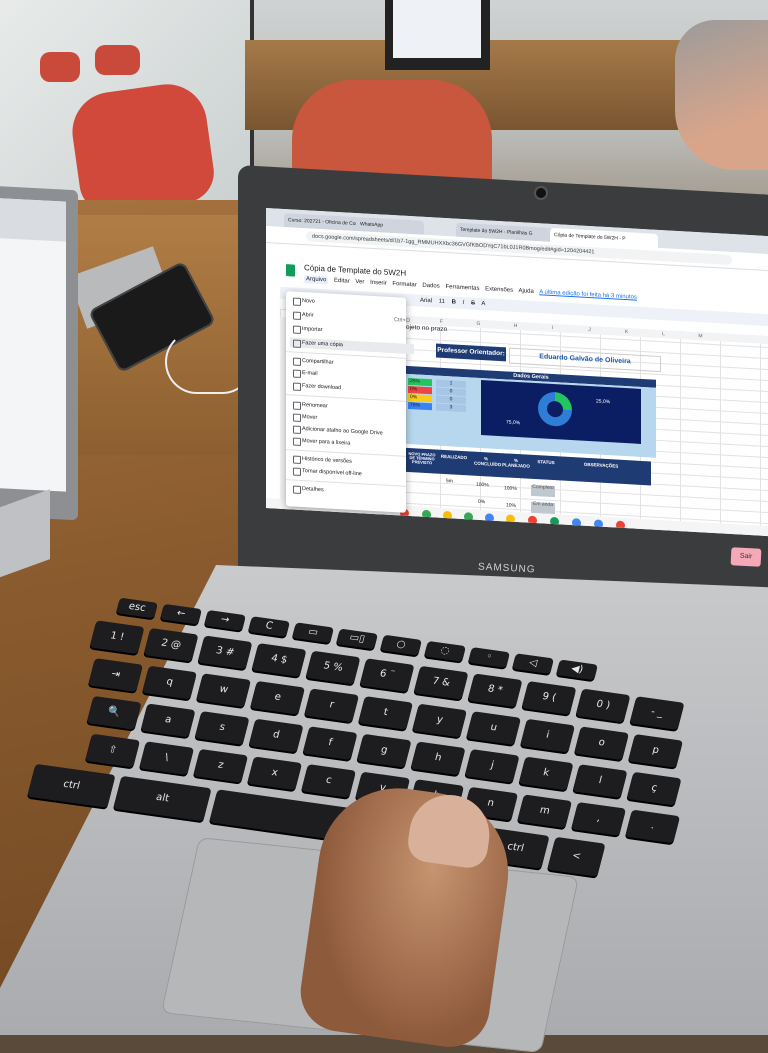 This screenshot has width=768, height=1053. I want to click on last-edit-link: A última edição foi feita há 3 minutos, so click(588, 294).